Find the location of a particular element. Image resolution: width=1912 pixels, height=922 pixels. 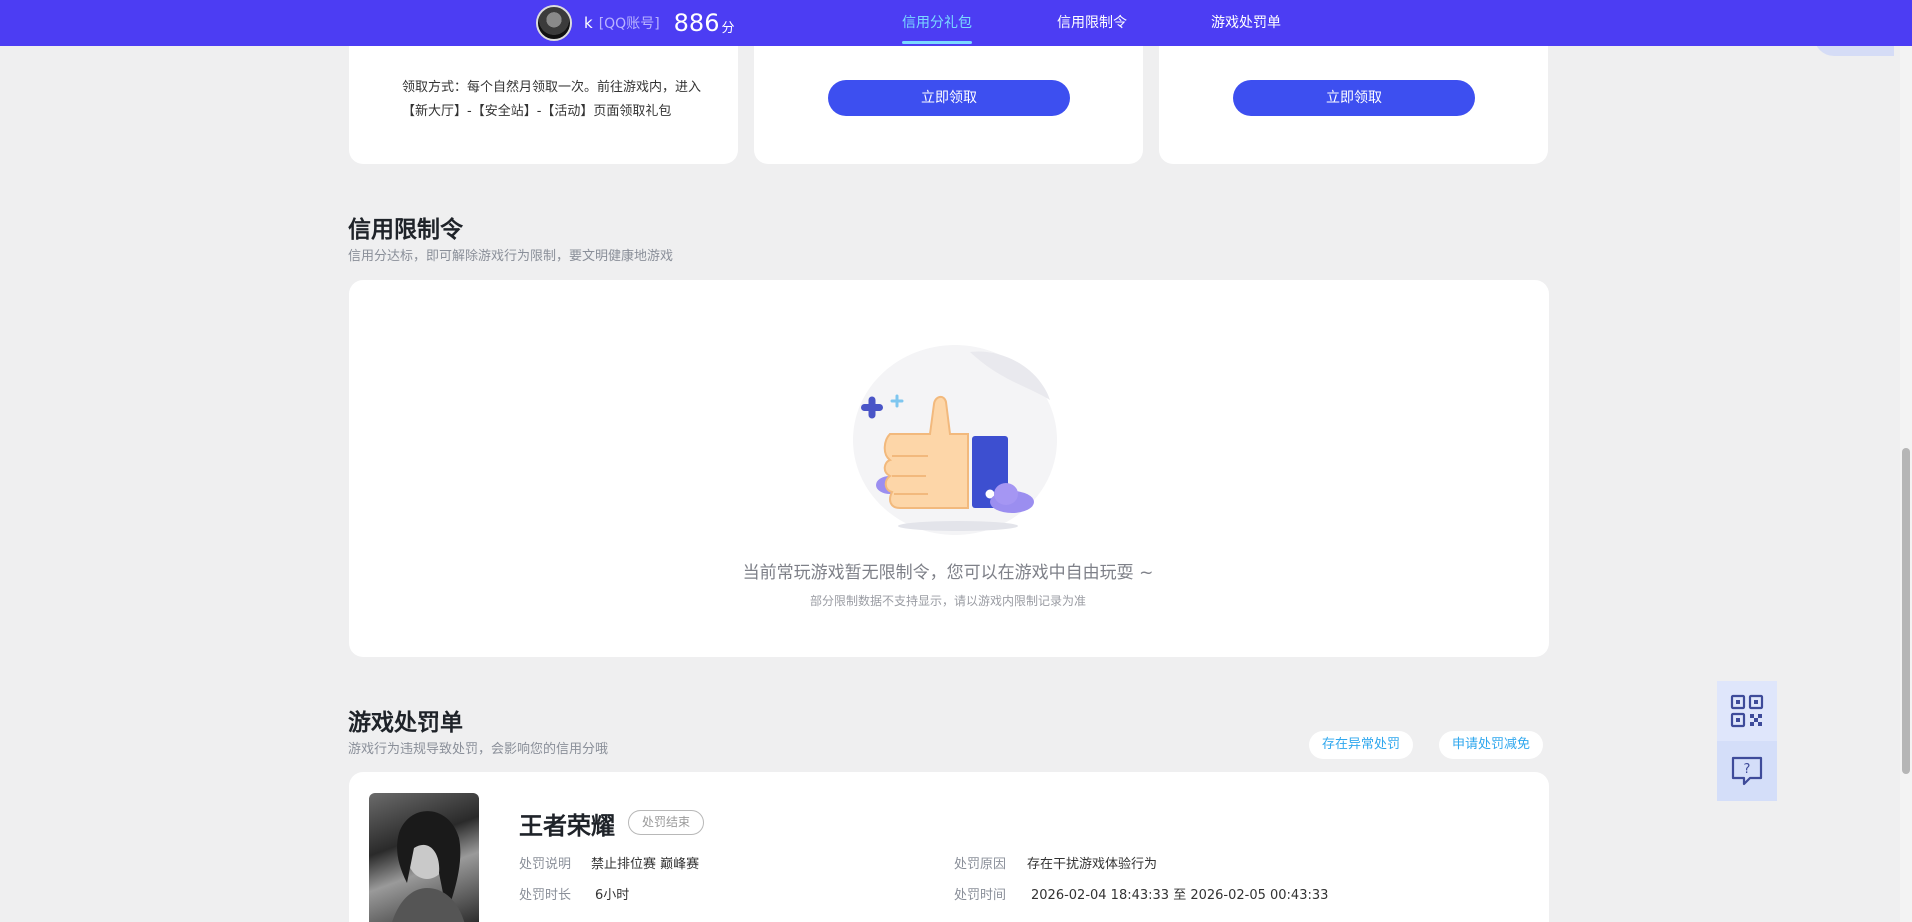

duration-value: 6小时 is located at coordinates (612, 895).